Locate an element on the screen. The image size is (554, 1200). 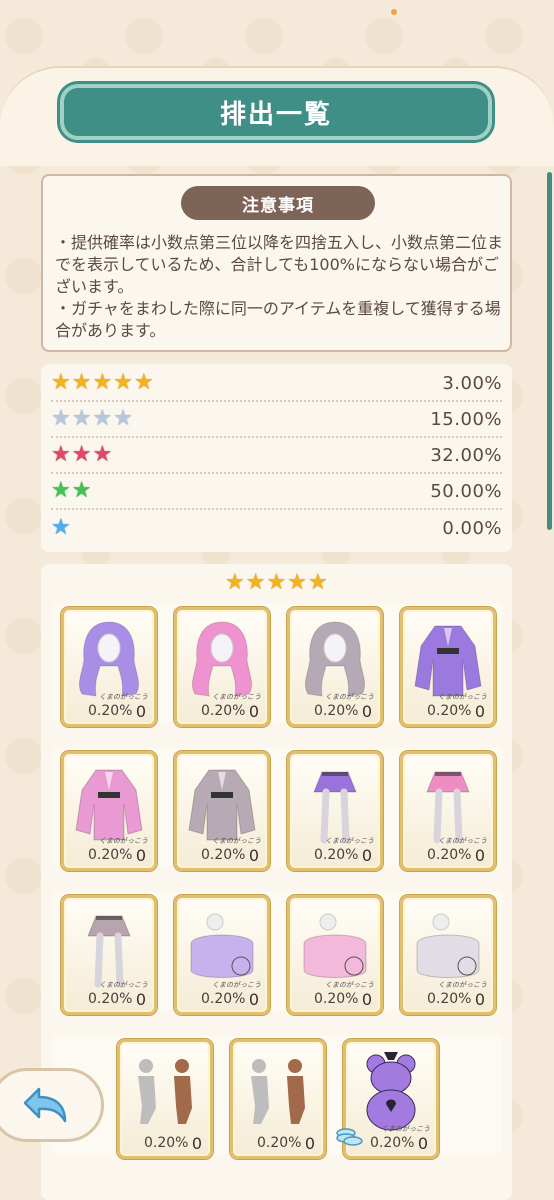
notes-heading: 注意事項 is located at coordinates (278, 203).